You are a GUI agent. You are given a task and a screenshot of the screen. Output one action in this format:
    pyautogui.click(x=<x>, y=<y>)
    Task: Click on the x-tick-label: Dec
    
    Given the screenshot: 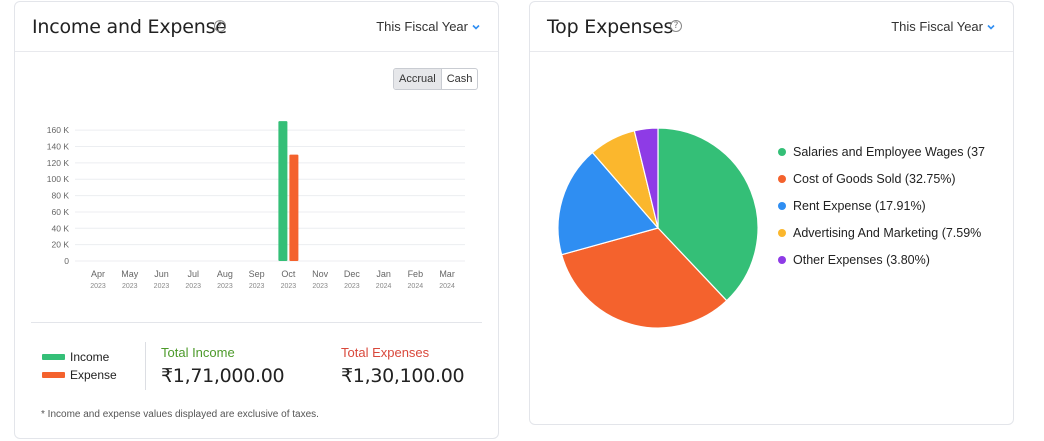 What is the action you would take?
    pyautogui.click(x=352, y=274)
    